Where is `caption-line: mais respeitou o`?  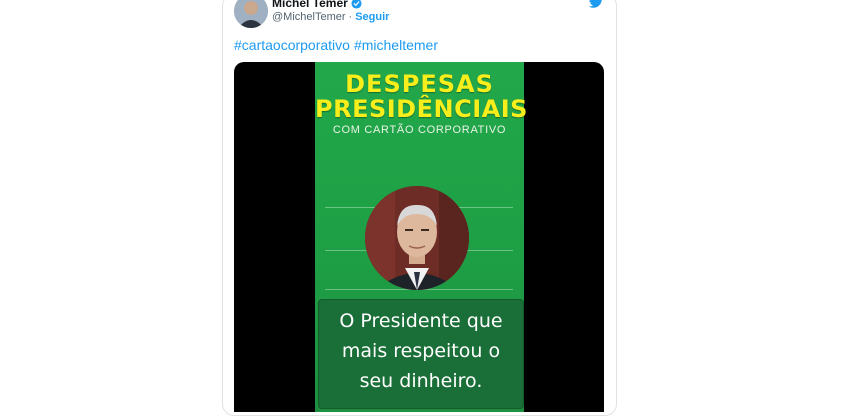
caption-line: mais respeitou o is located at coordinates (421, 351).